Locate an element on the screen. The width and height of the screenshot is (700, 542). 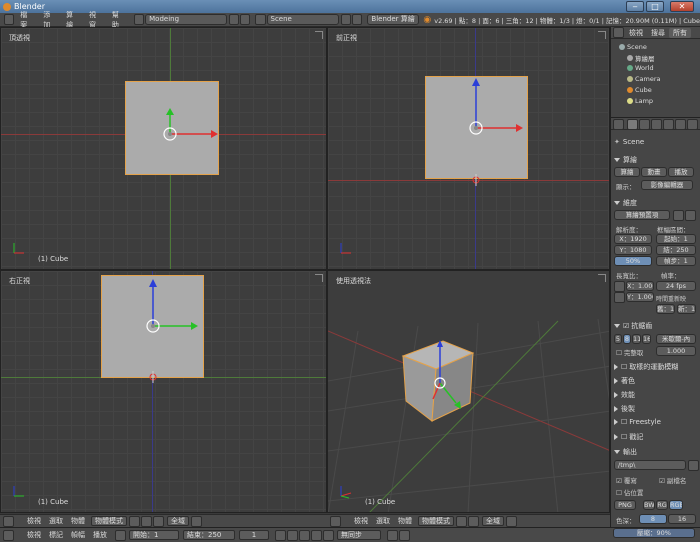
resolution-x-field: X：1920 is located at coordinates (633, 239).